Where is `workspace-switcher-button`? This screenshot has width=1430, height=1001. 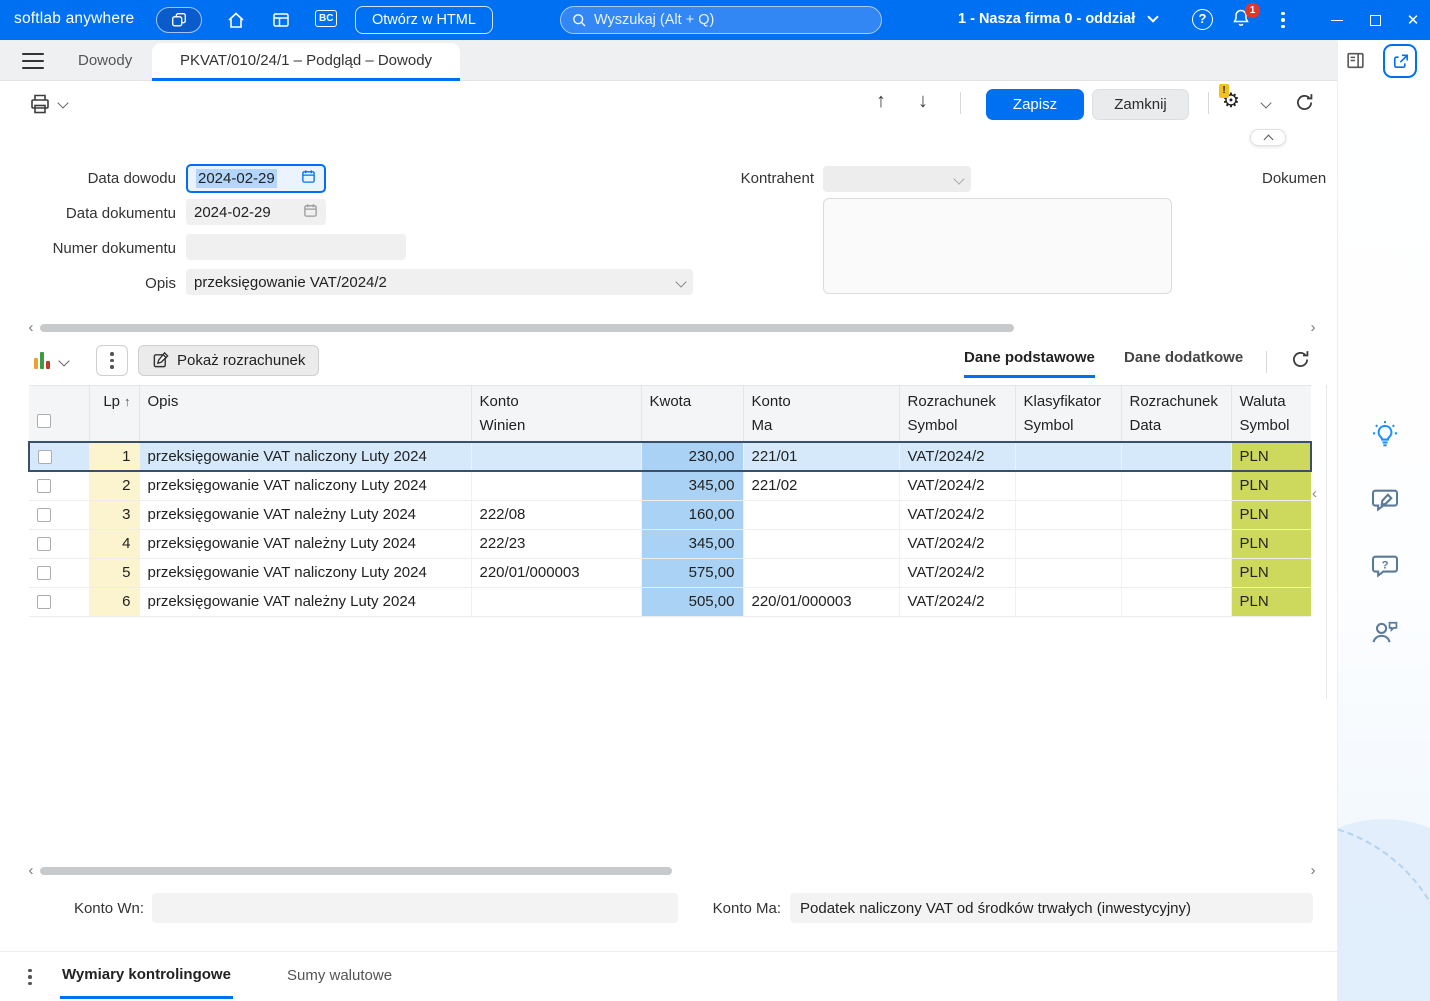 workspace-switcher-button is located at coordinates (179, 20).